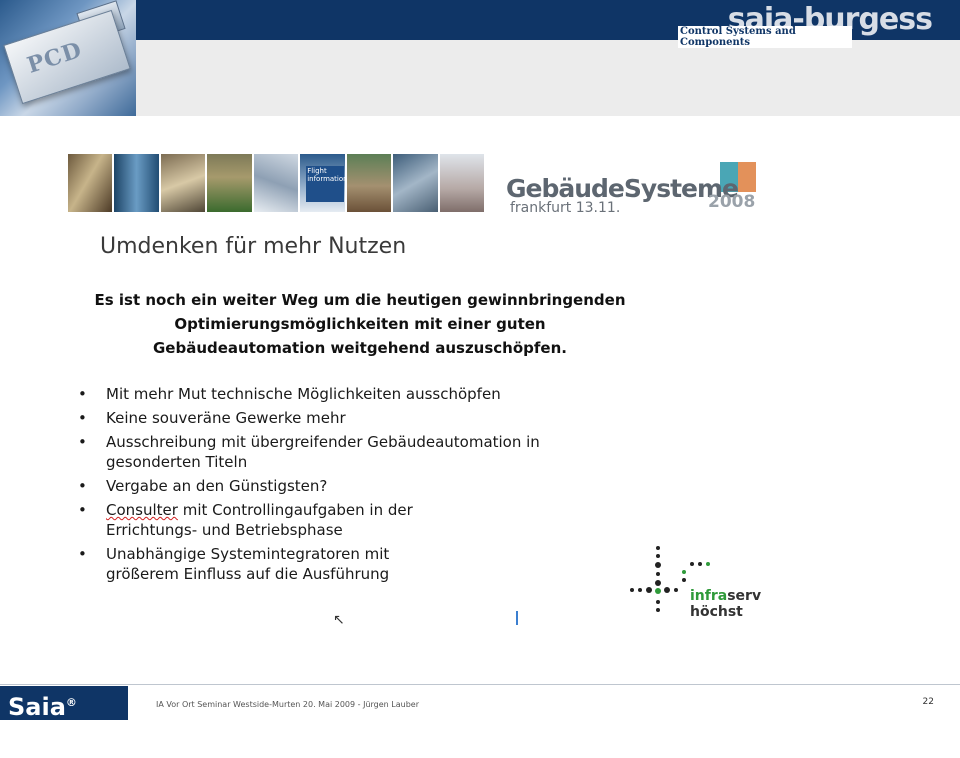 The image size is (960, 758). What do you see at coordinates (701, 582) in the screenshot?
I see `infraserv-hoechst-logo: infraserv höchst` at bounding box center [701, 582].